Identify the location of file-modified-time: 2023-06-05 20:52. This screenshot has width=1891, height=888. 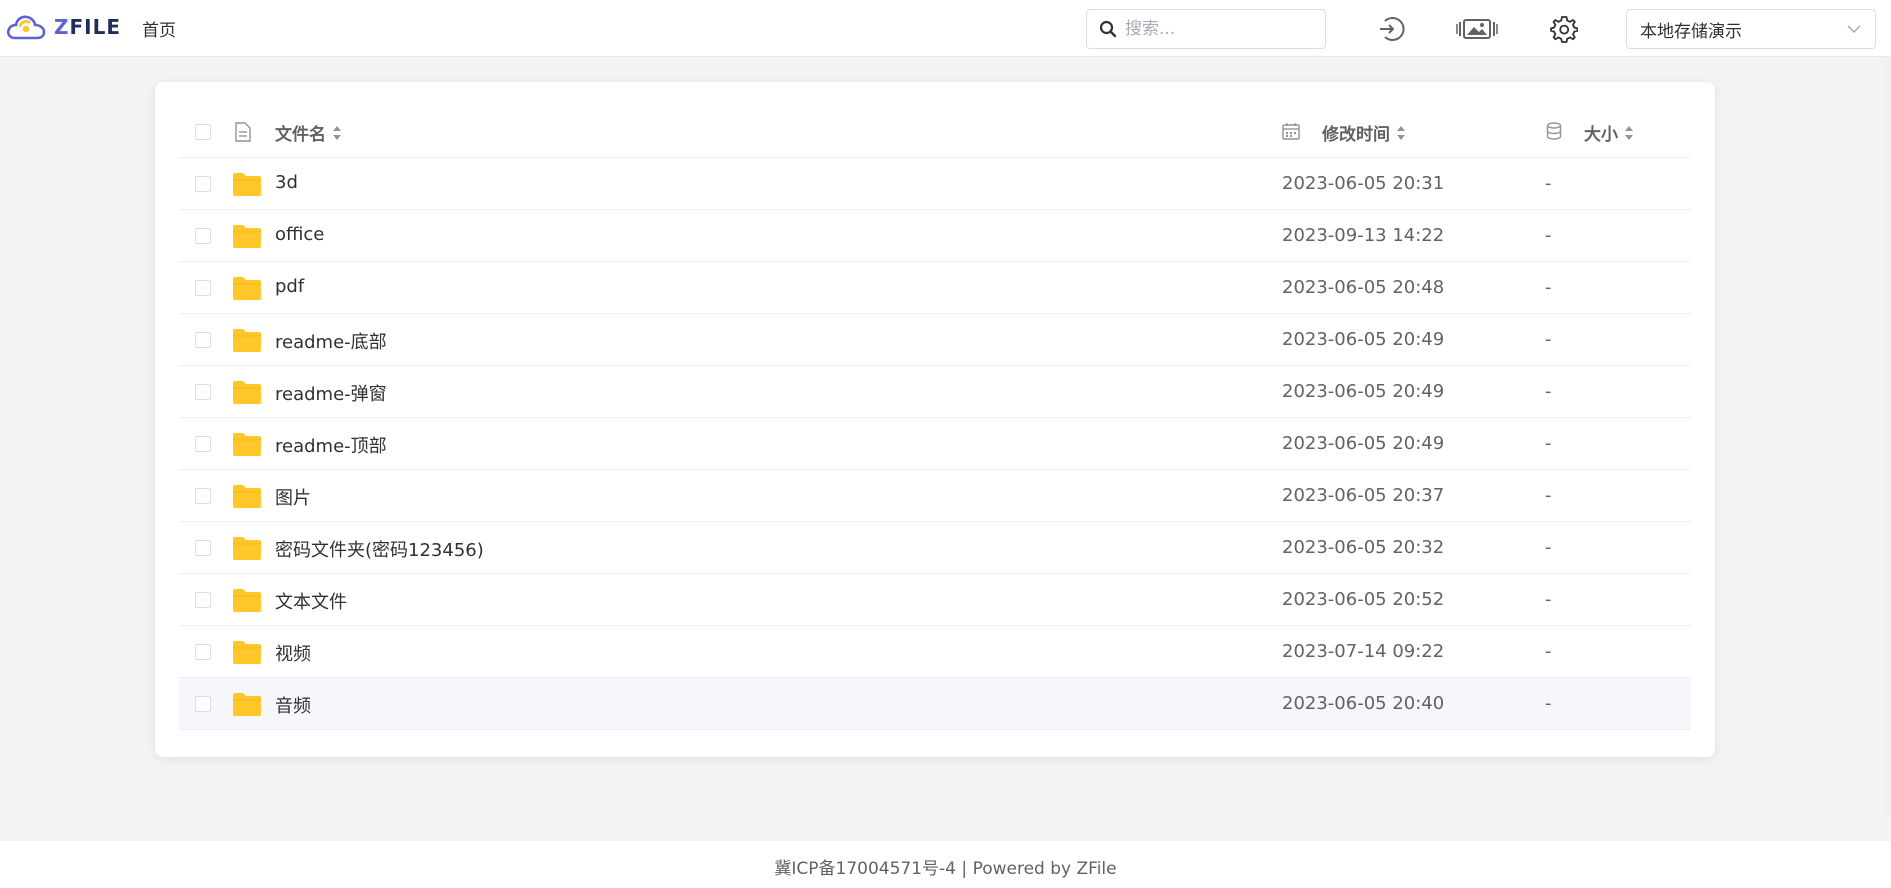
(1363, 599).